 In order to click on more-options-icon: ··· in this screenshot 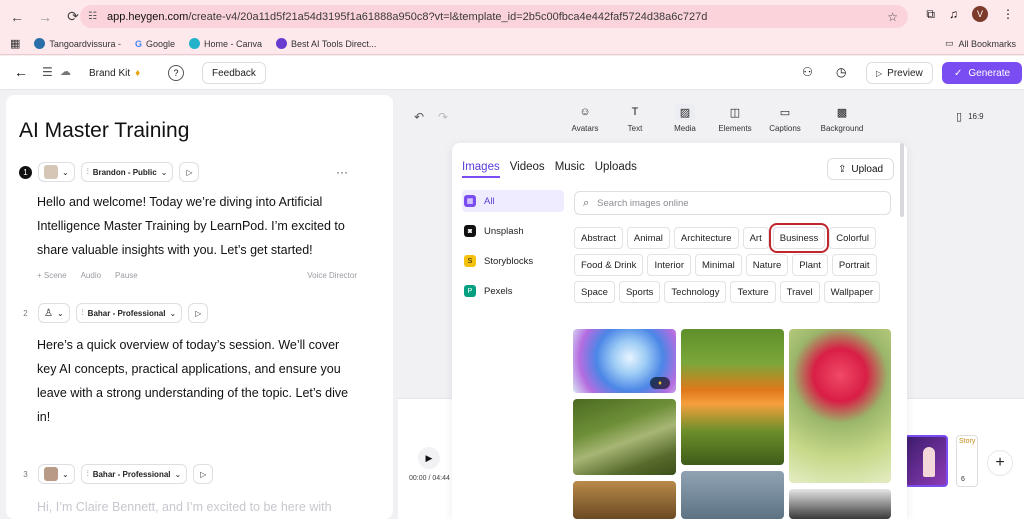, I will do `click(342, 172)`.